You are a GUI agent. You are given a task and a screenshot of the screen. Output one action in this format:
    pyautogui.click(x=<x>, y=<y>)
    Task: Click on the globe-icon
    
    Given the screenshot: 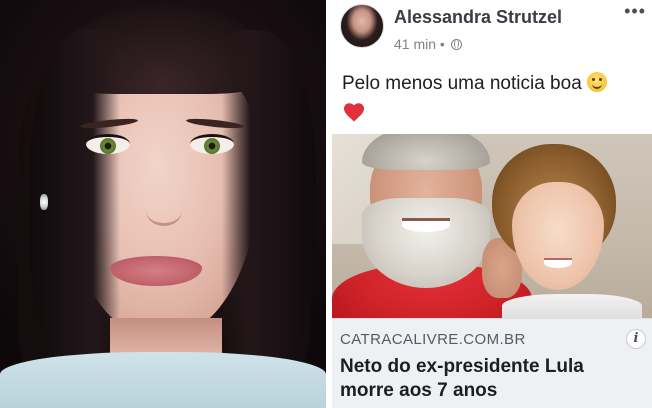 What is the action you would take?
    pyautogui.click(x=456, y=44)
    